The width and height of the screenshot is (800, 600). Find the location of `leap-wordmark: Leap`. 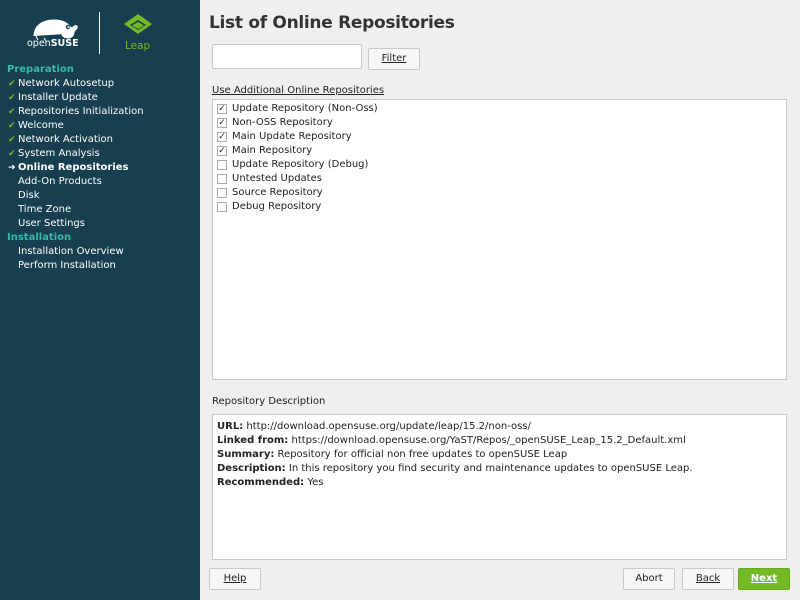

leap-wordmark: Leap is located at coordinates (138, 46).